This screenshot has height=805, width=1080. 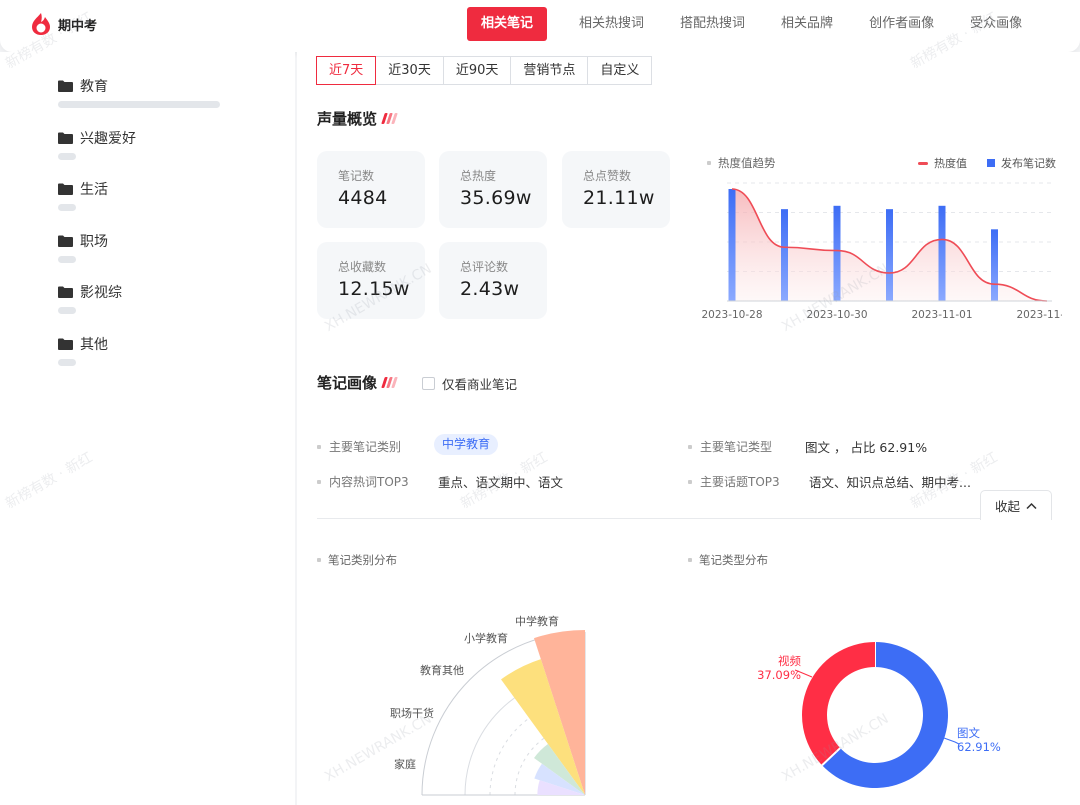 What do you see at coordinates (41, 24) in the screenshot?
I see `flame-logo-icon` at bounding box center [41, 24].